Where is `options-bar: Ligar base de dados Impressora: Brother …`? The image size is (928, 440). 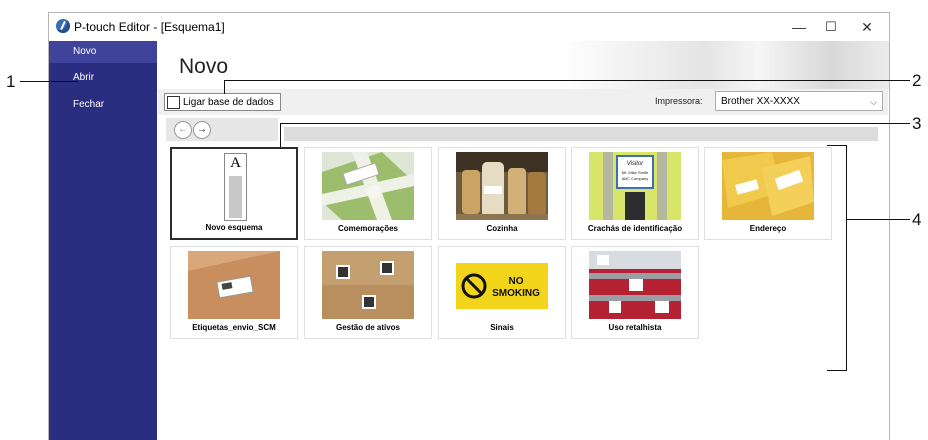
options-bar: Ligar base de dados Impressora: Brother … is located at coordinates (523, 102).